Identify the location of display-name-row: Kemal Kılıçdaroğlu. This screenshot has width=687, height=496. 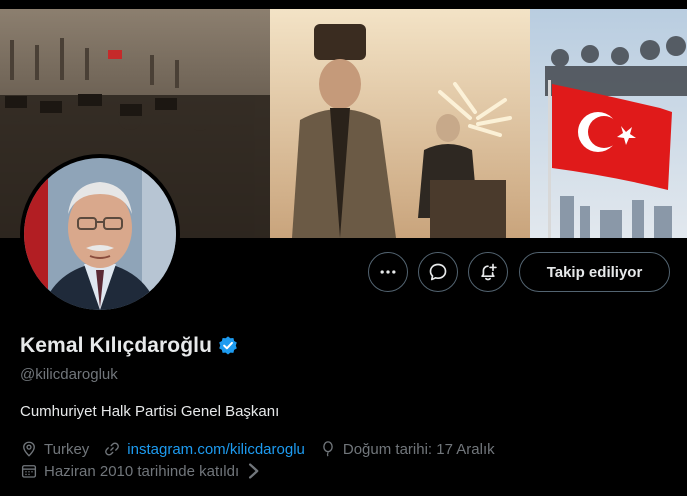
(129, 346).